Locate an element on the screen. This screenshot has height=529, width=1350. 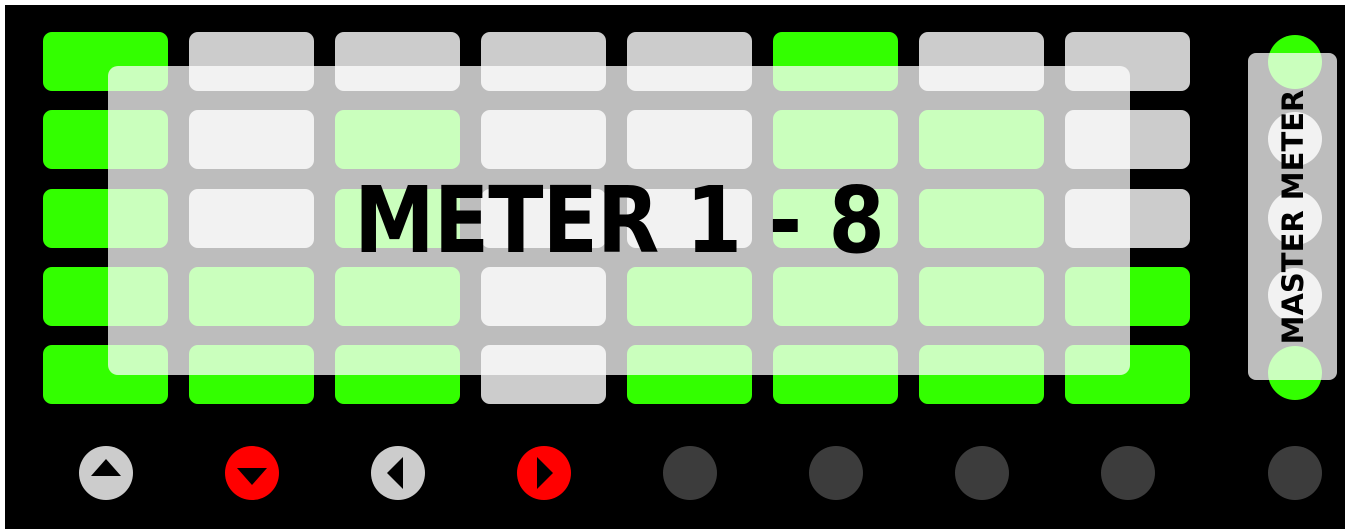
master-meter-overlay: MASTER METER is located at coordinates (1292, 216).